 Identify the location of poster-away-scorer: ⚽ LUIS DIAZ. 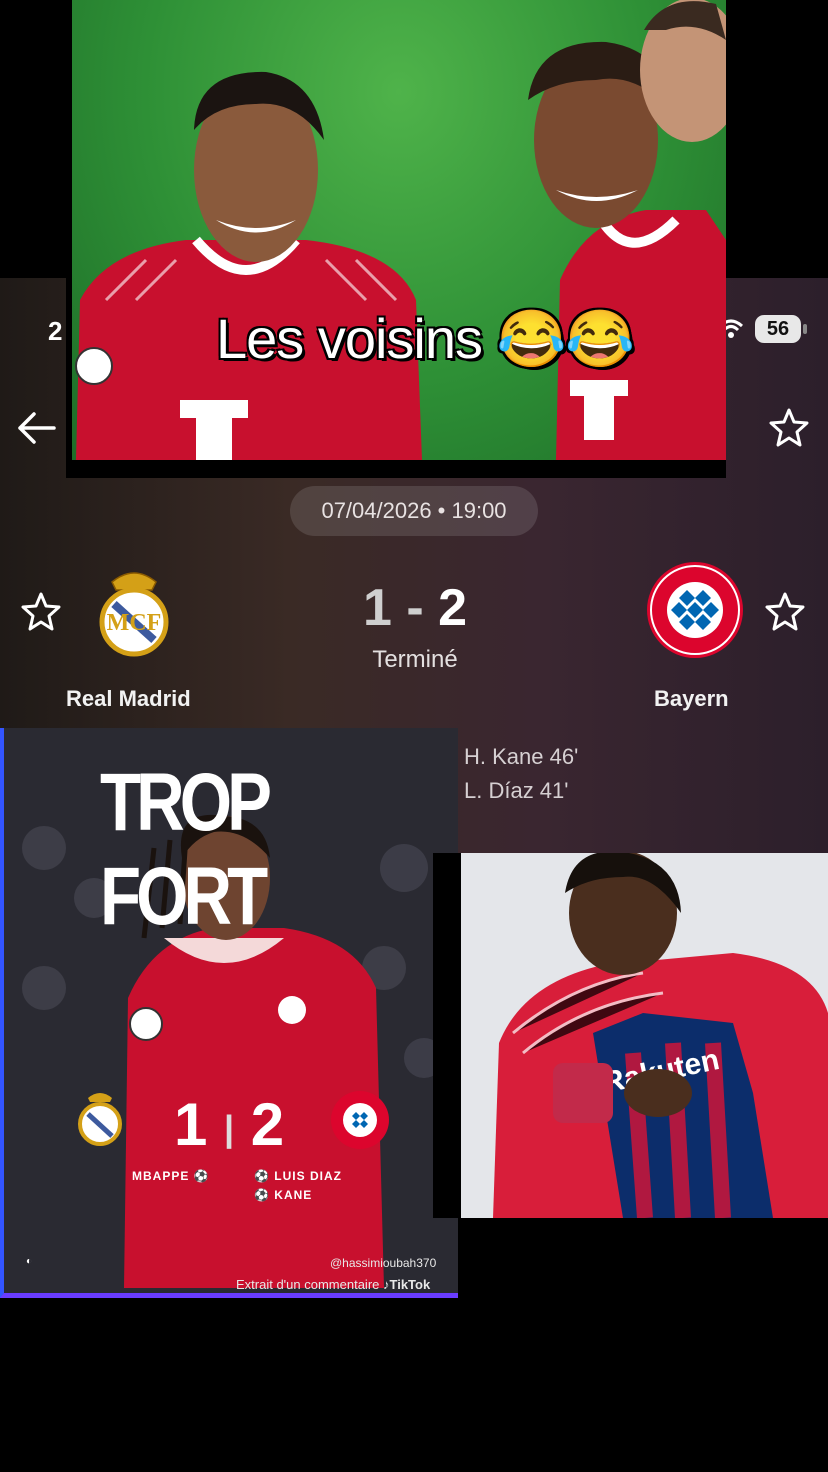
(298, 1176).